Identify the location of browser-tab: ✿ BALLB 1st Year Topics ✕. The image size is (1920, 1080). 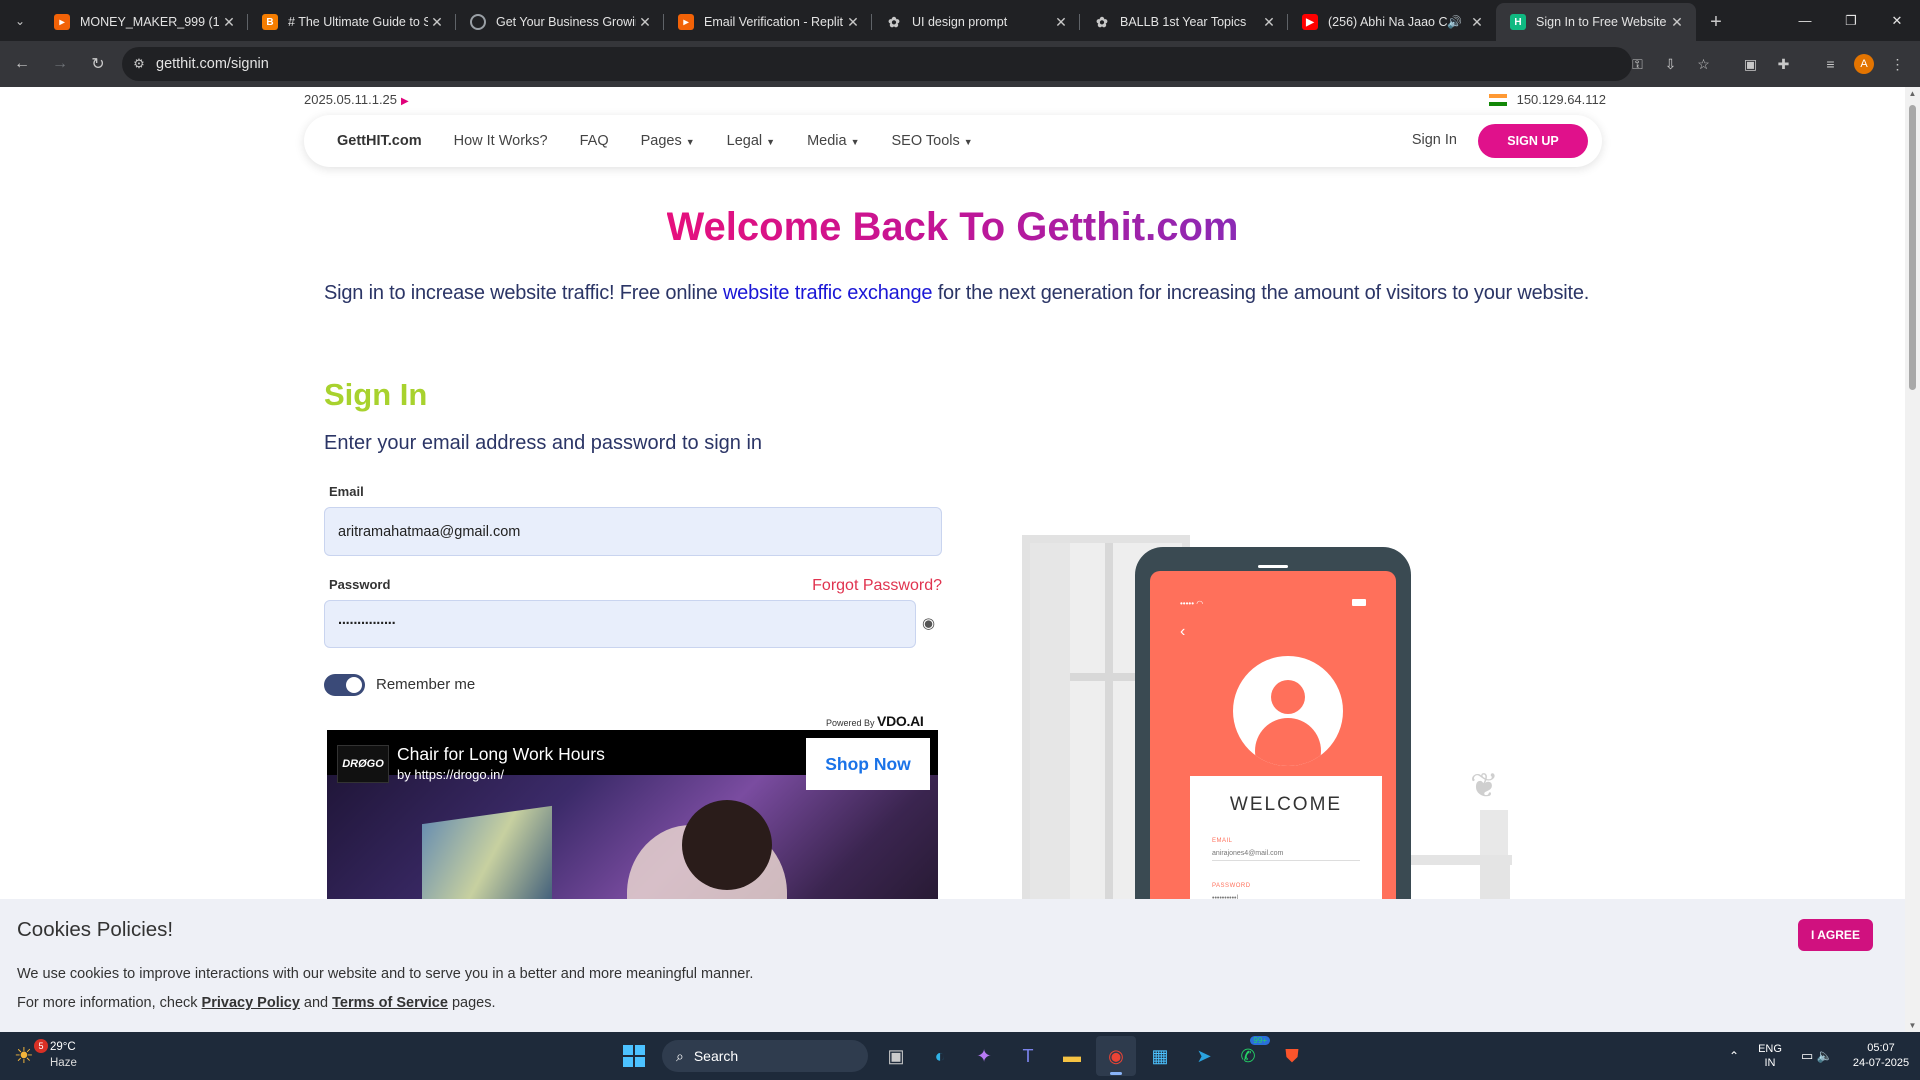
(1184, 22).